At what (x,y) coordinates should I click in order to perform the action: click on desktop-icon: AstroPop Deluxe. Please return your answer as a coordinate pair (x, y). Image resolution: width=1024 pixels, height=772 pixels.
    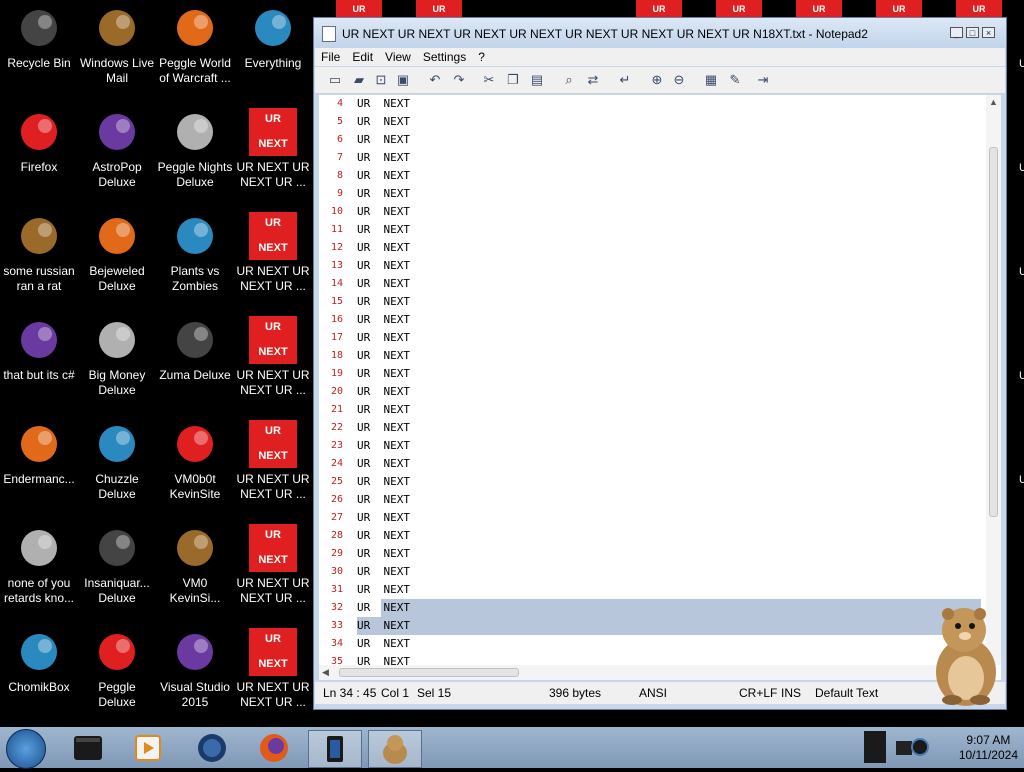
    Looking at the image, I should click on (117, 149).